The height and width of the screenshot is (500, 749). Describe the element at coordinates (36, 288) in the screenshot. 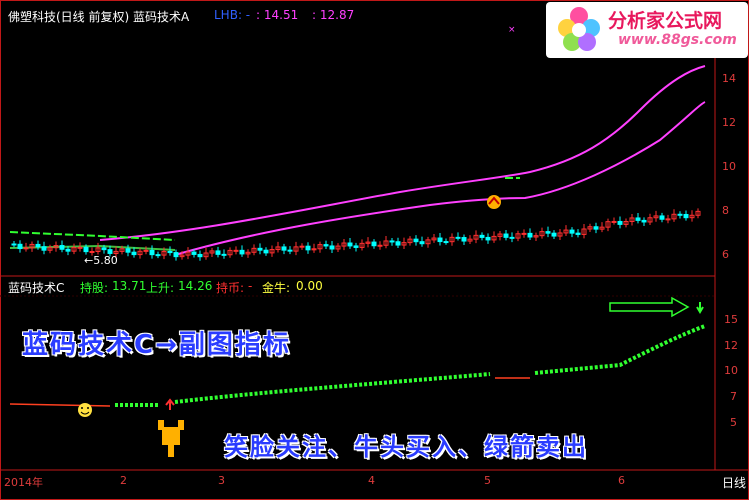

I see `sub-indicator-name: 蓝码技术C` at that location.